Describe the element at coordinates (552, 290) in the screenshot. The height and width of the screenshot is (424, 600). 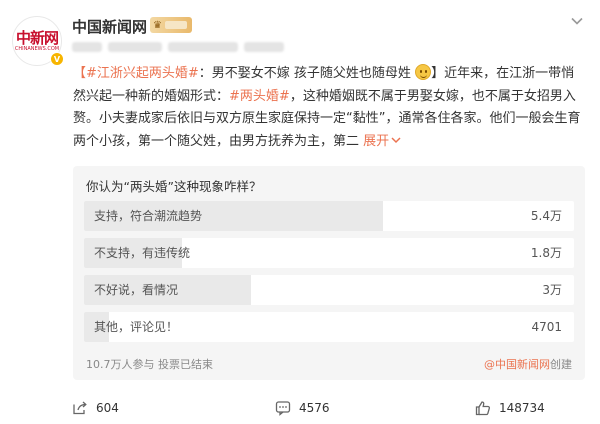
I see `poll-option-count: 3万` at that location.